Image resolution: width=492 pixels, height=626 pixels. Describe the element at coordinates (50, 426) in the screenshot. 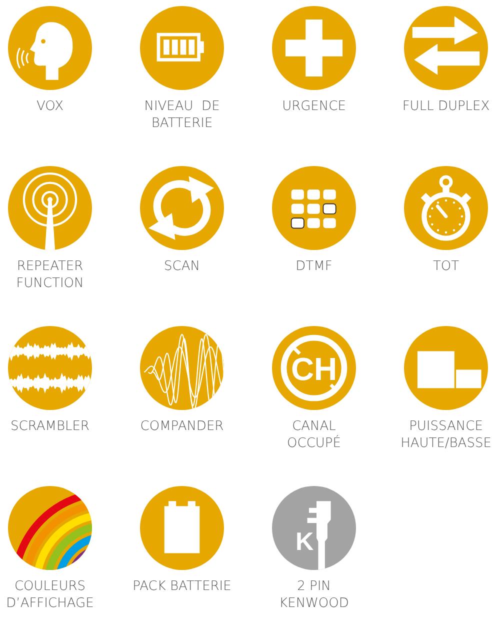

I see `feature-label: SCRAMBLER` at that location.